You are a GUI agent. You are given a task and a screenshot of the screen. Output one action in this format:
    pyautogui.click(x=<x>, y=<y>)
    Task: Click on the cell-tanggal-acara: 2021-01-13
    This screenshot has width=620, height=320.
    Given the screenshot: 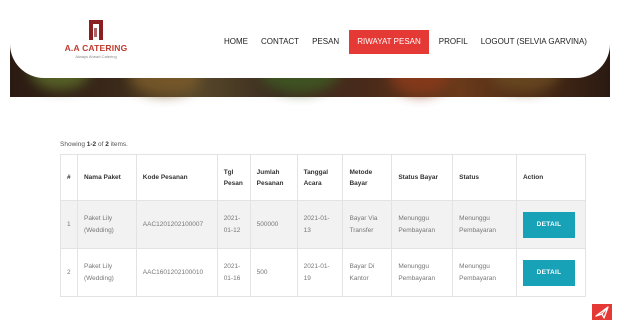 What is the action you would take?
    pyautogui.click(x=320, y=224)
    